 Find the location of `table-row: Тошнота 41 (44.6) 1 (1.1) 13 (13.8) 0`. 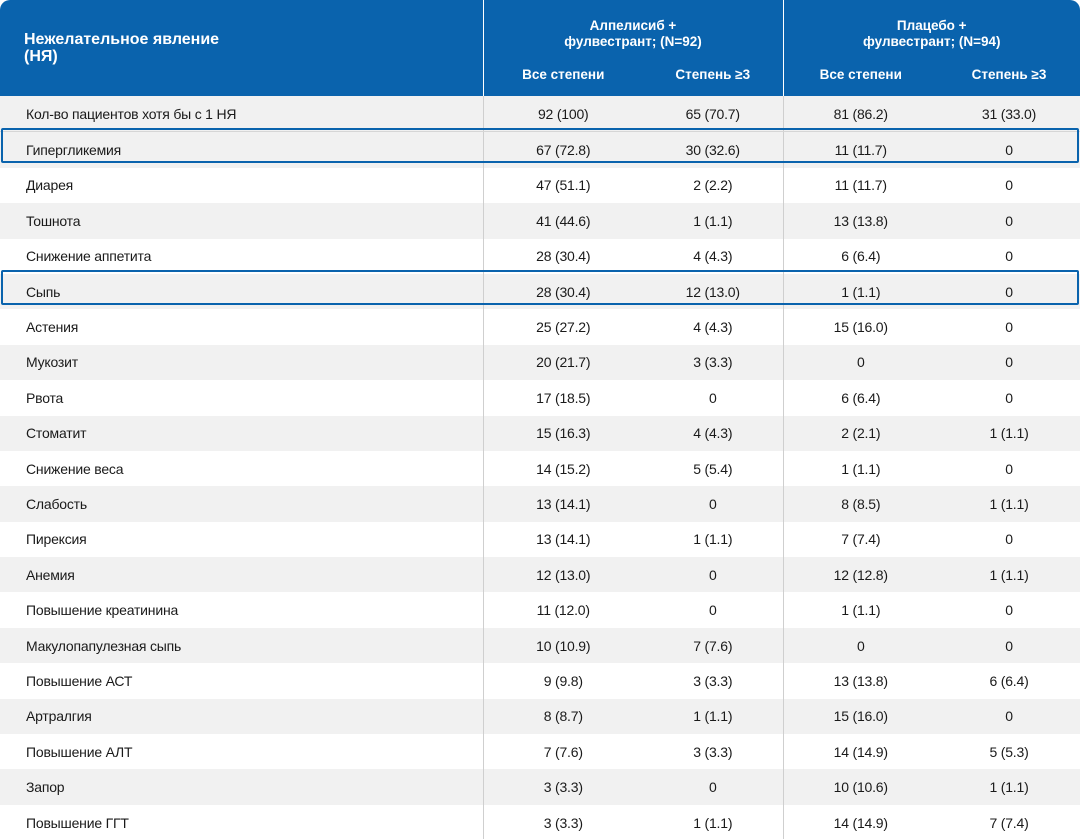

table-row: Тошнота 41 (44.6) 1 (1.1) 13 (13.8) 0 is located at coordinates (540, 221).